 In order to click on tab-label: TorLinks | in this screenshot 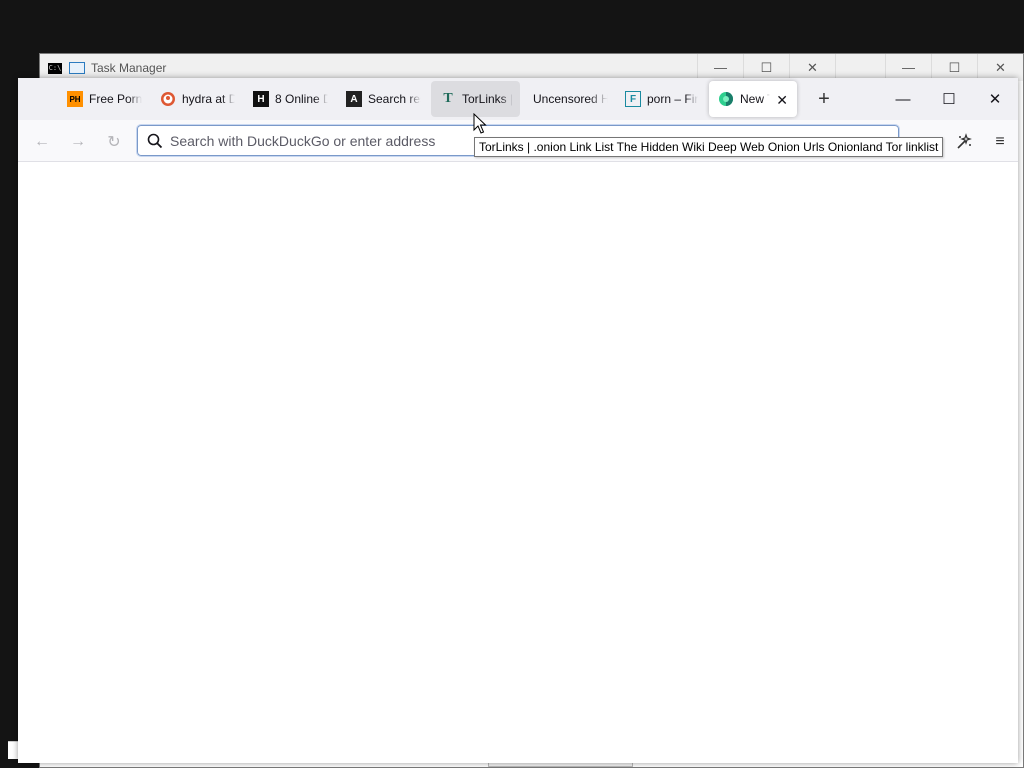, I will do `click(488, 99)`.